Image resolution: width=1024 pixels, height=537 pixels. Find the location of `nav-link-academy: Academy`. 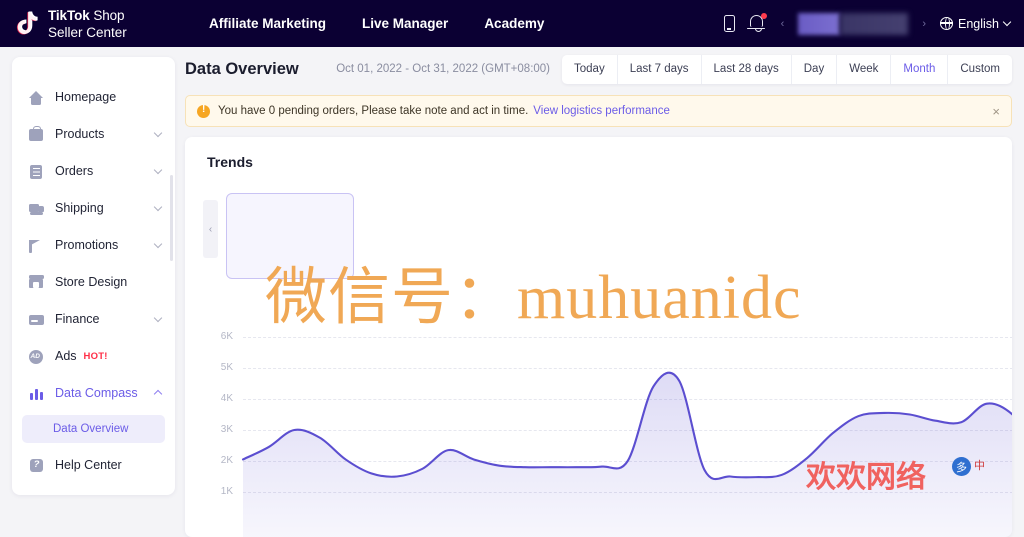

nav-link-academy: Academy is located at coordinates (514, 23).